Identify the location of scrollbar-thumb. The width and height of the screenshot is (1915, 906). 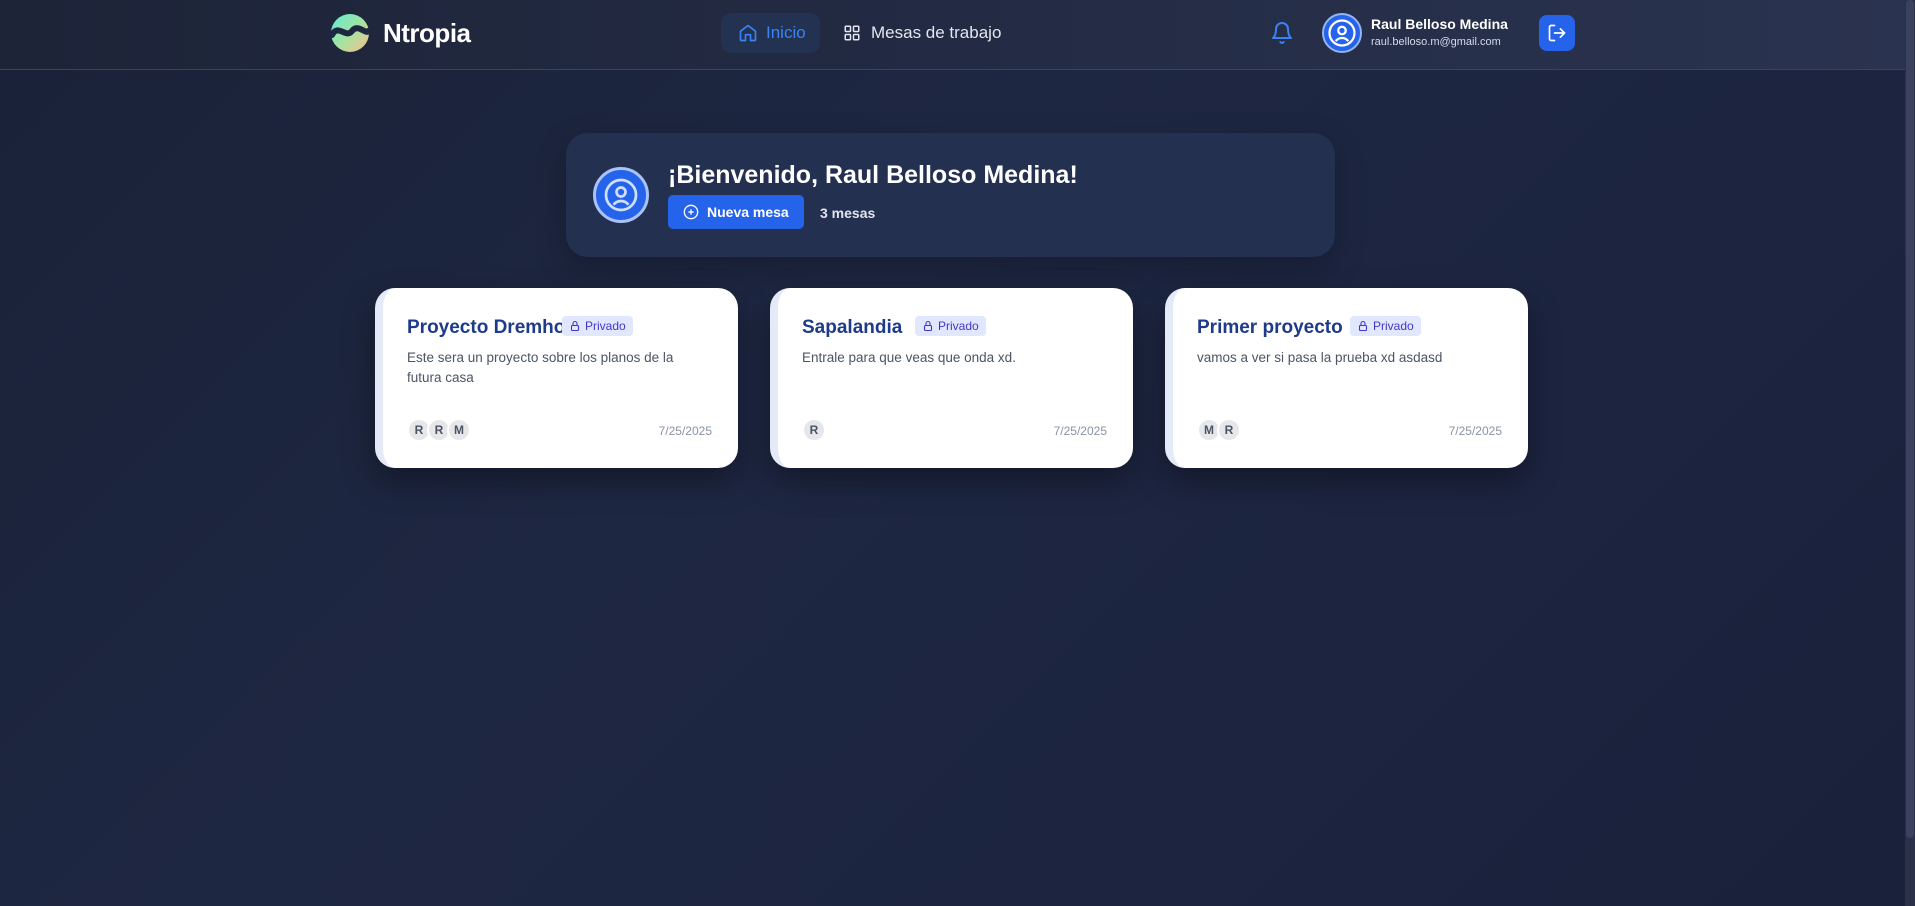
(1910, 419).